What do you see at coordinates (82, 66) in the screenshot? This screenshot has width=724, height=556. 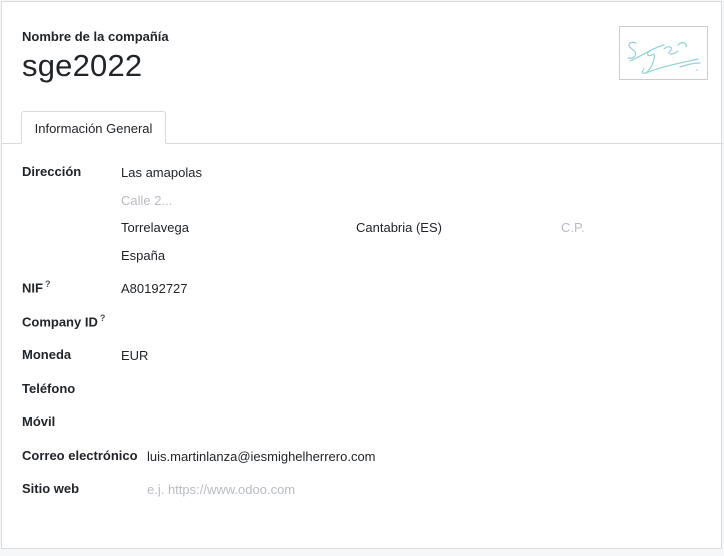 I see `company-name-field: sge2022` at bounding box center [82, 66].